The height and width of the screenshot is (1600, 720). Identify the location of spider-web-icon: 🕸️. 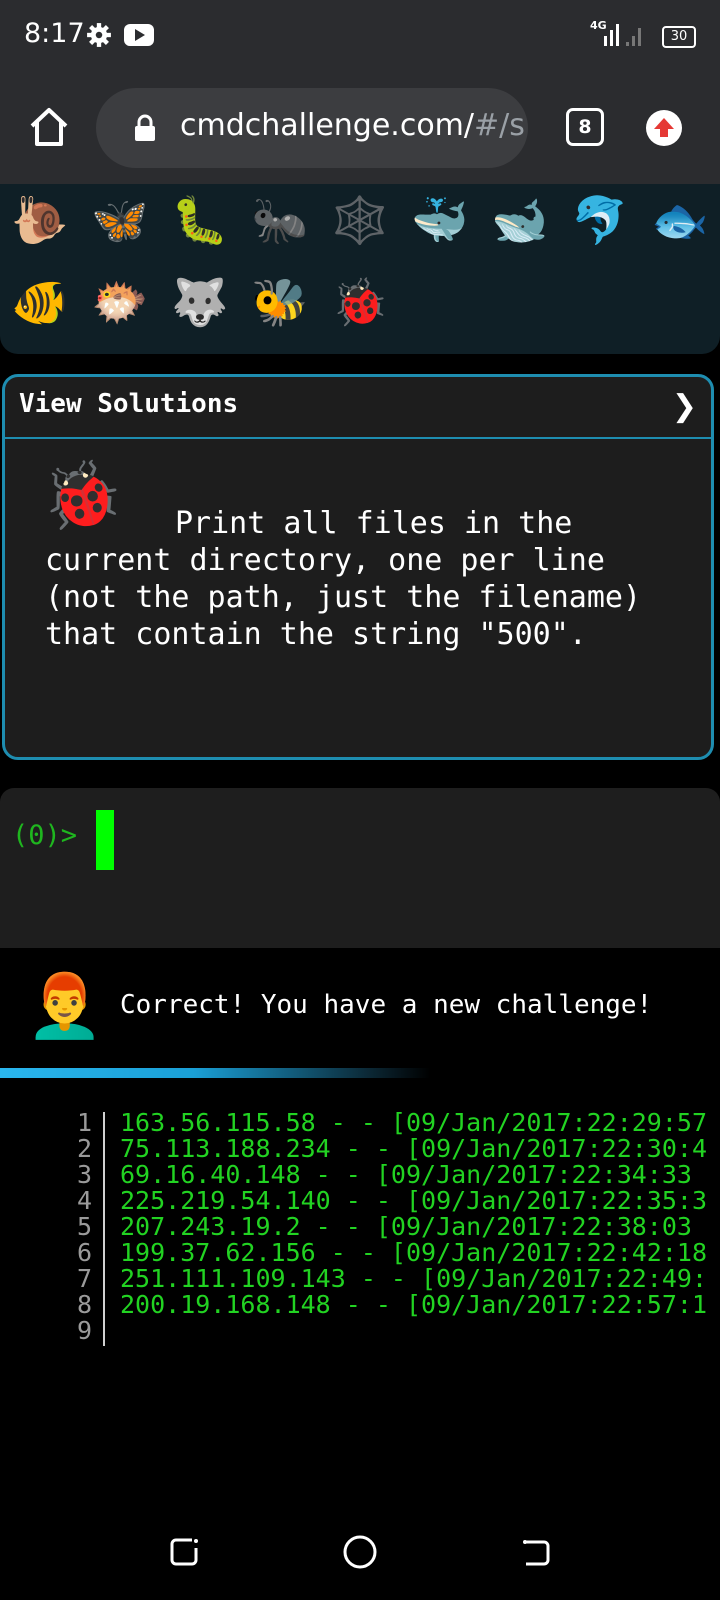
(360, 220).